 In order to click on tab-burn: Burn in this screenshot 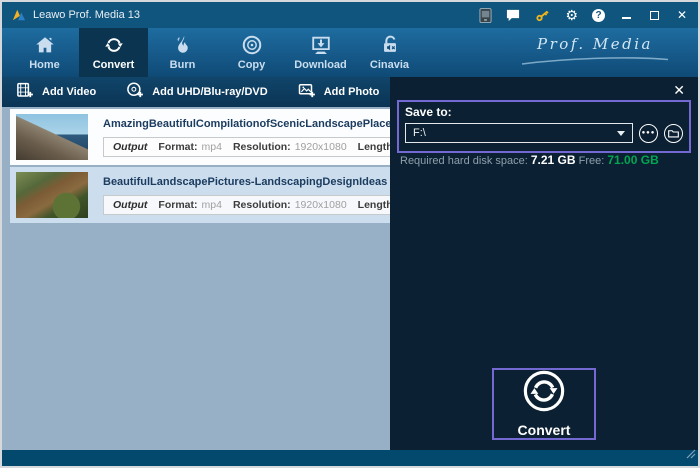, I will do `click(182, 52)`.